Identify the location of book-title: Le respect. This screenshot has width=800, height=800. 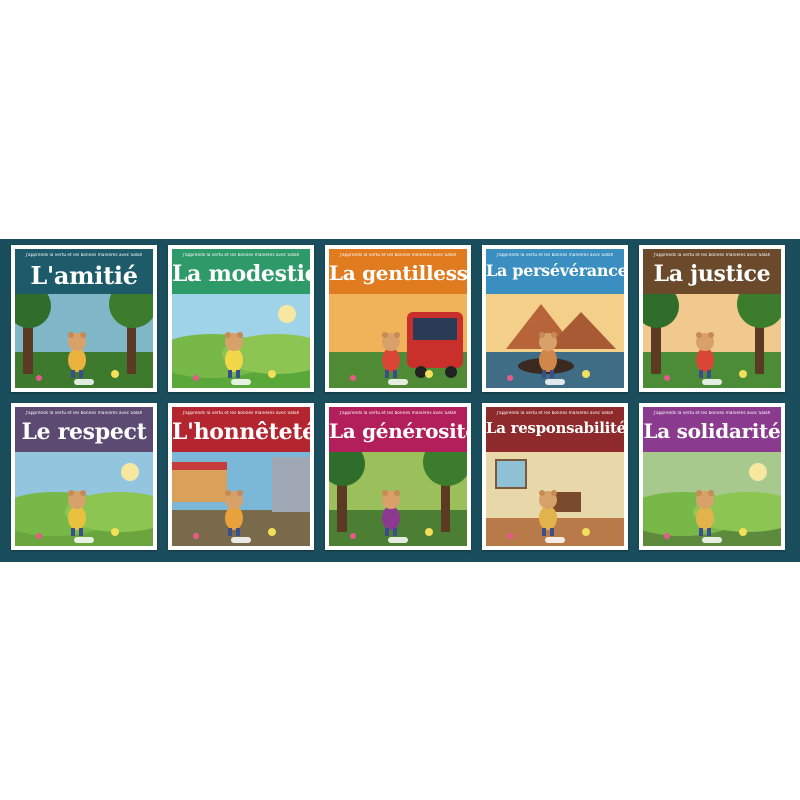
(84, 432).